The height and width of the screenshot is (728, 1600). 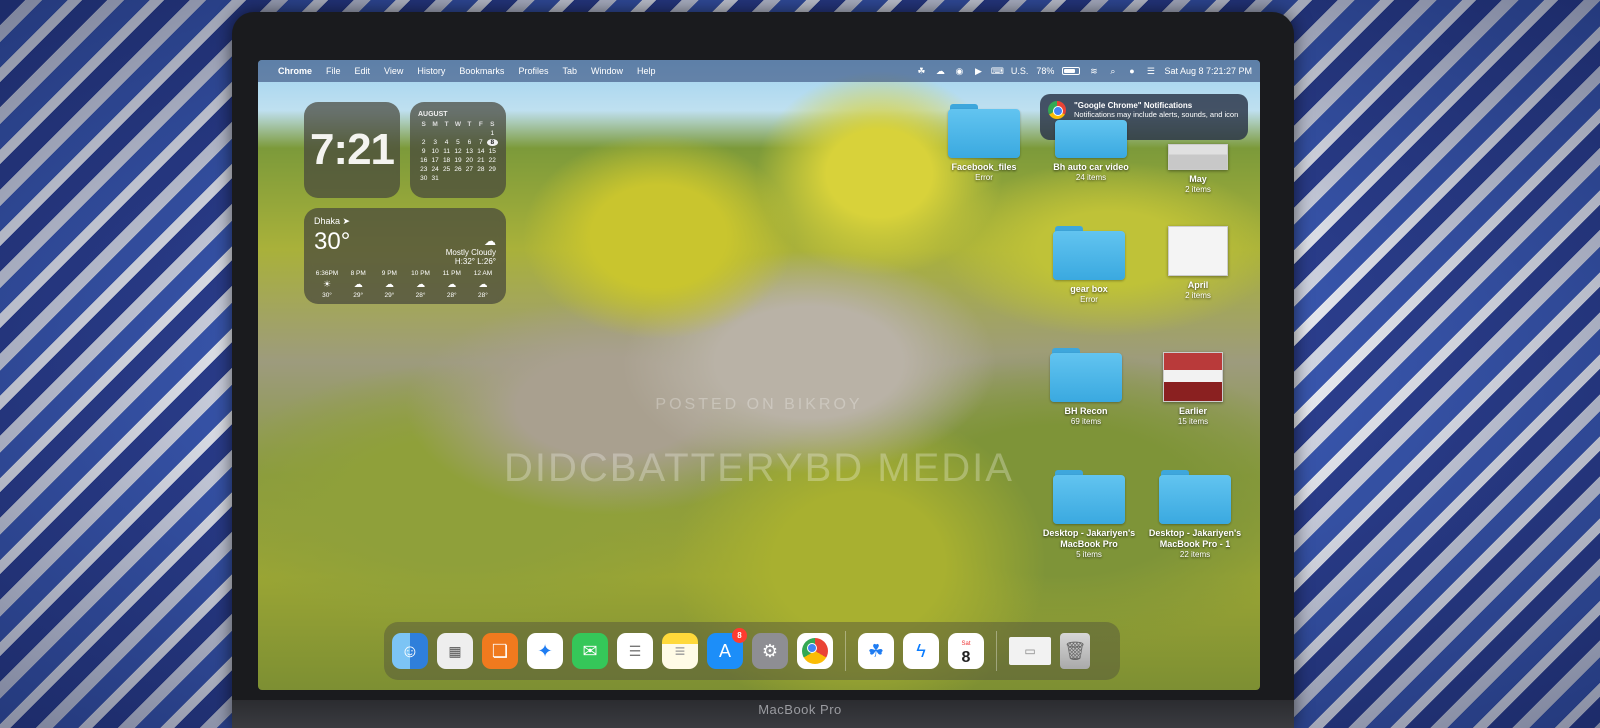 What do you see at coordinates (435, 151) in the screenshot?
I see `calendar-day: 10` at bounding box center [435, 151].